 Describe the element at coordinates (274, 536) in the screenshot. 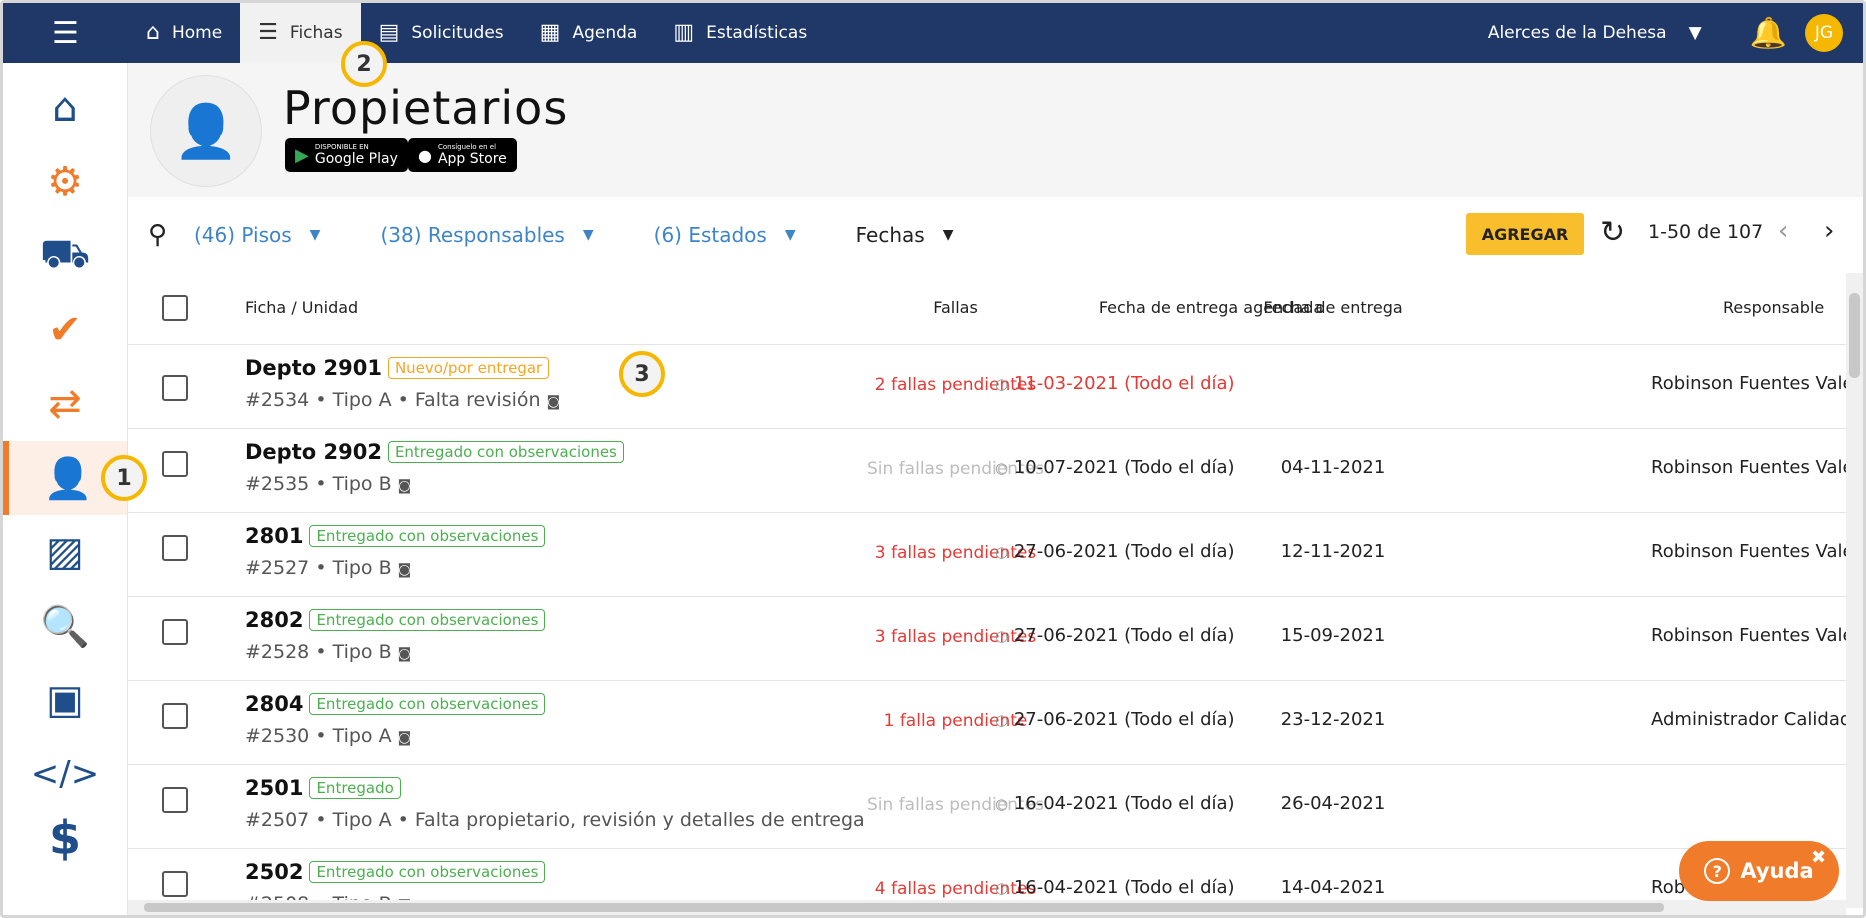

I see `unit-label: 2801` at that location.